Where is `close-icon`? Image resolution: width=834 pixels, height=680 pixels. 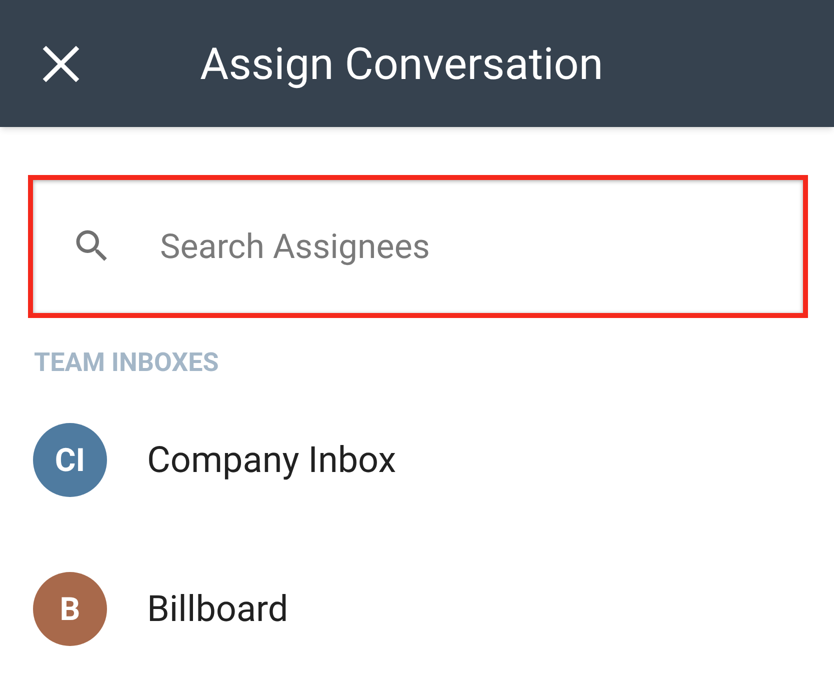
close-icon is located at coordinates (61, 63).